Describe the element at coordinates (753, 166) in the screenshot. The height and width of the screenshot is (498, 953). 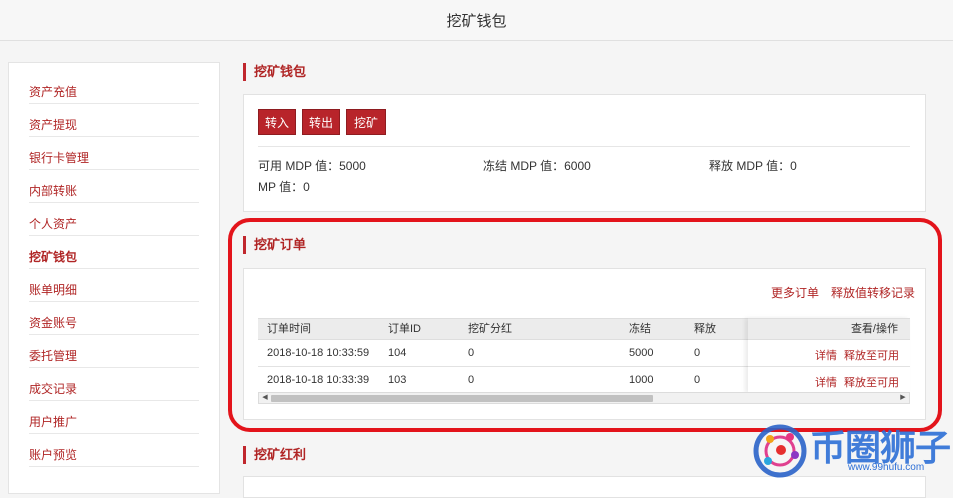
I see `released-mdp-value: 释放 MDP 值：0` at that location.